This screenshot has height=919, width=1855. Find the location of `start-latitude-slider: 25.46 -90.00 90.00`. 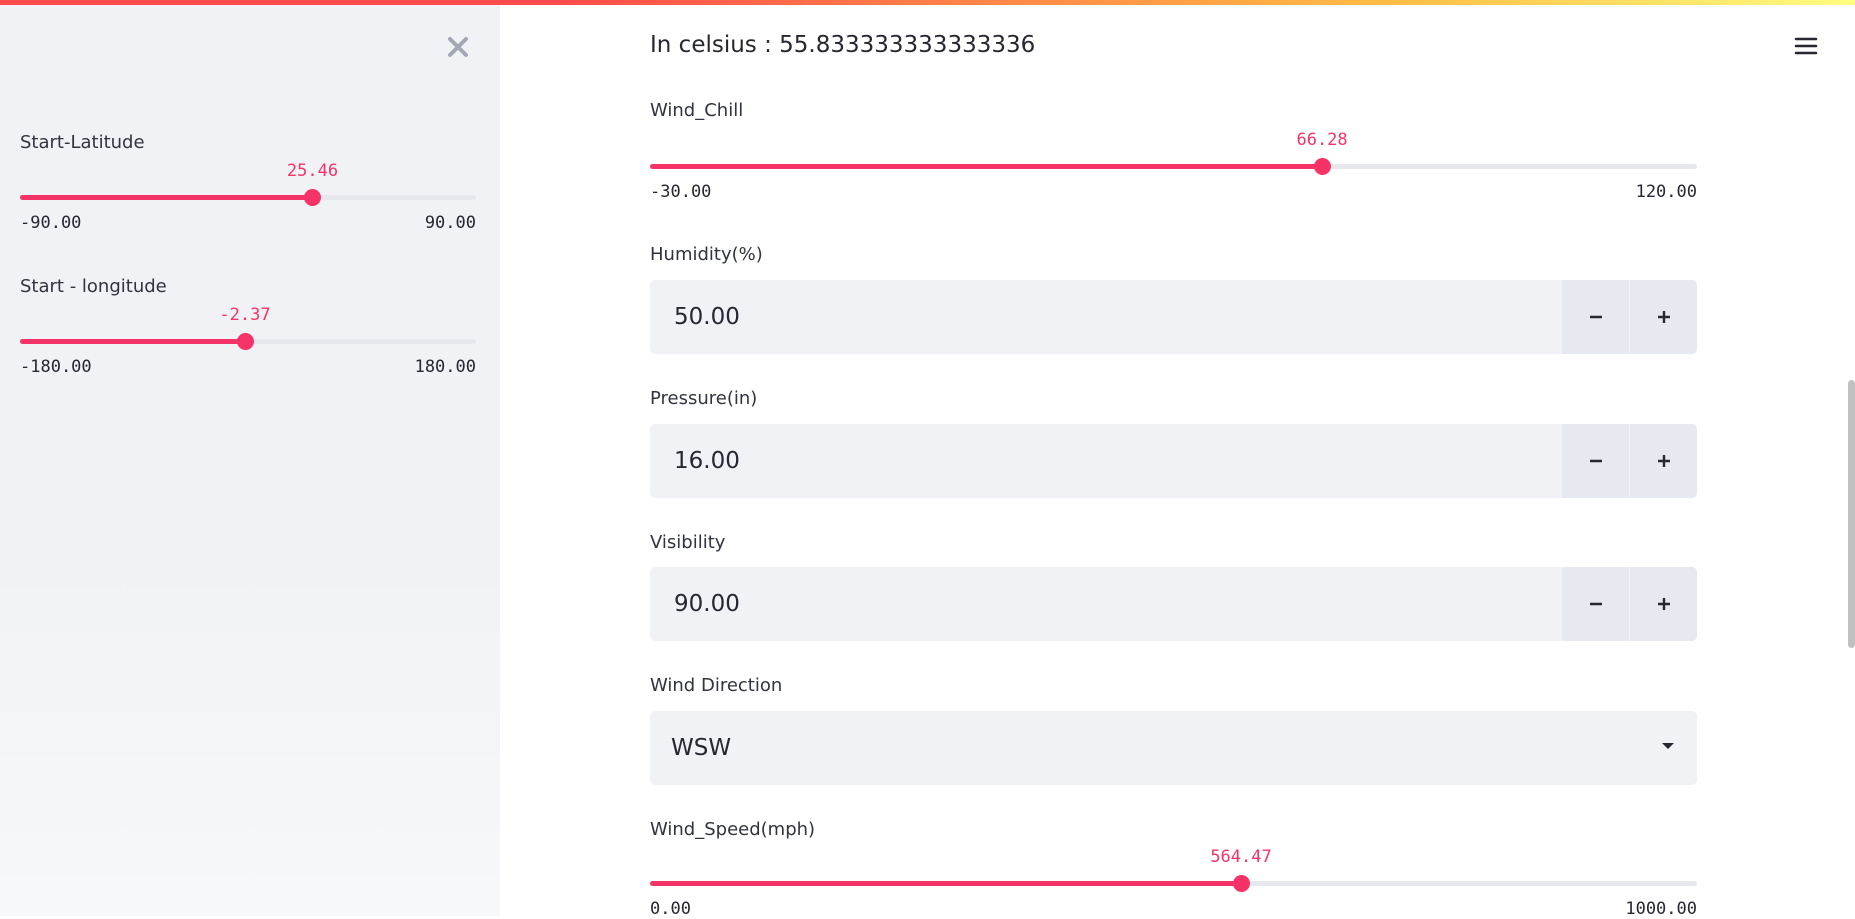

start-latitude-slider: 25.46 -90.00 90.00 is located at coordinates (248, 197).